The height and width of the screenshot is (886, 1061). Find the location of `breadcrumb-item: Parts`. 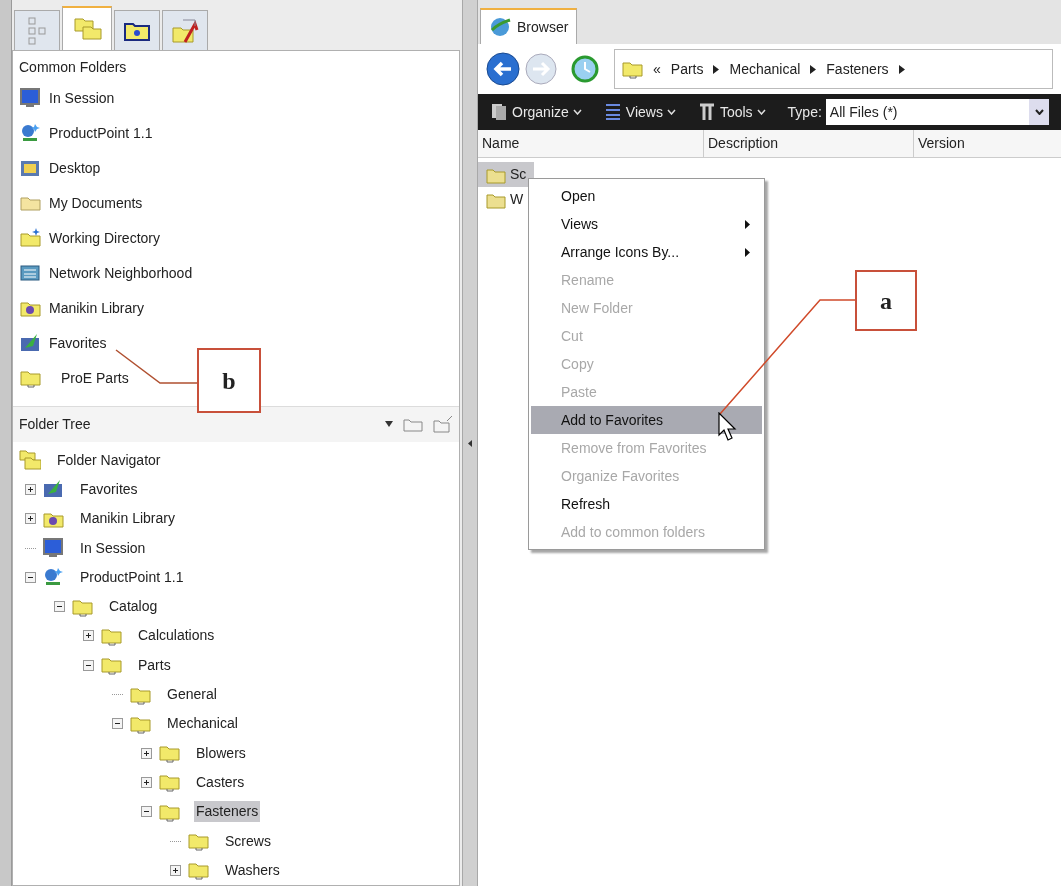

breadcrumb-item: Parts is located at coordinates (687, 69).